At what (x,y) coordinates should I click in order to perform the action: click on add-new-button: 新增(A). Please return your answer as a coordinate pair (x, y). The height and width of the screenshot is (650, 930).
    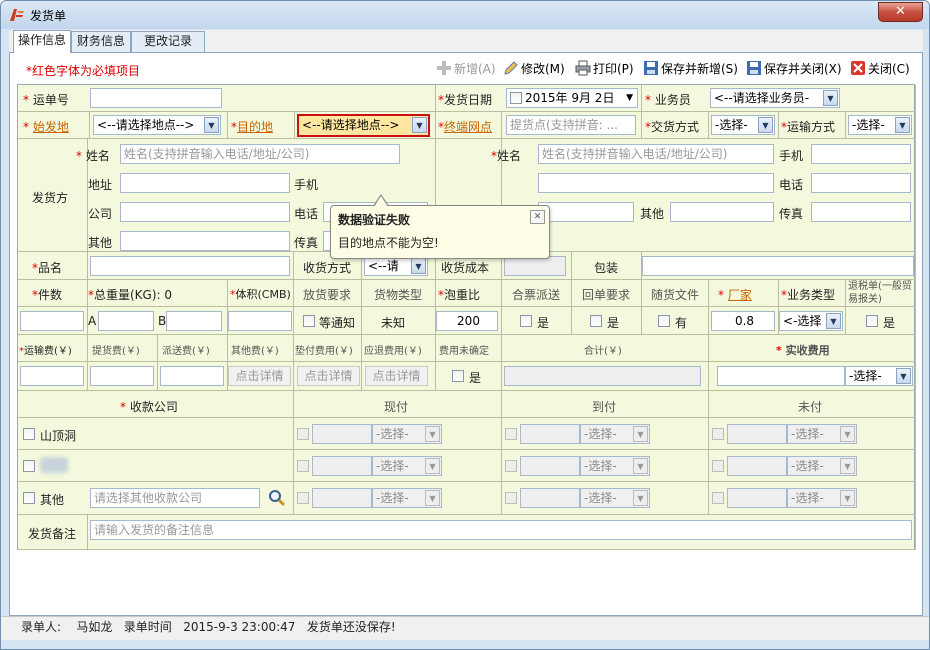
    Looking at the image, I should click on (466, 69).